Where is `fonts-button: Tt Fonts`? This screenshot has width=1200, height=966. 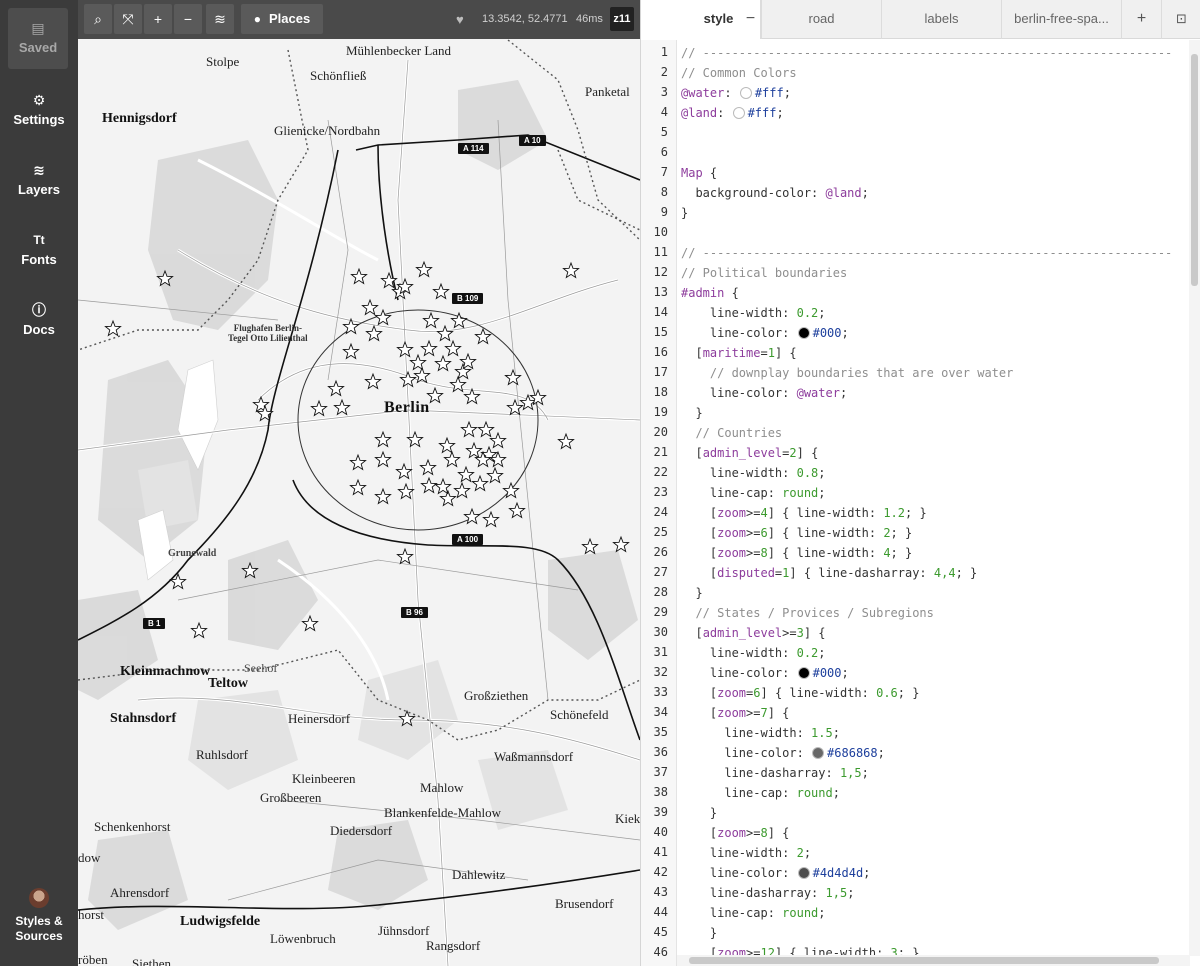 fonts-button: Tt Fonts is located at coordinates (39, 249).